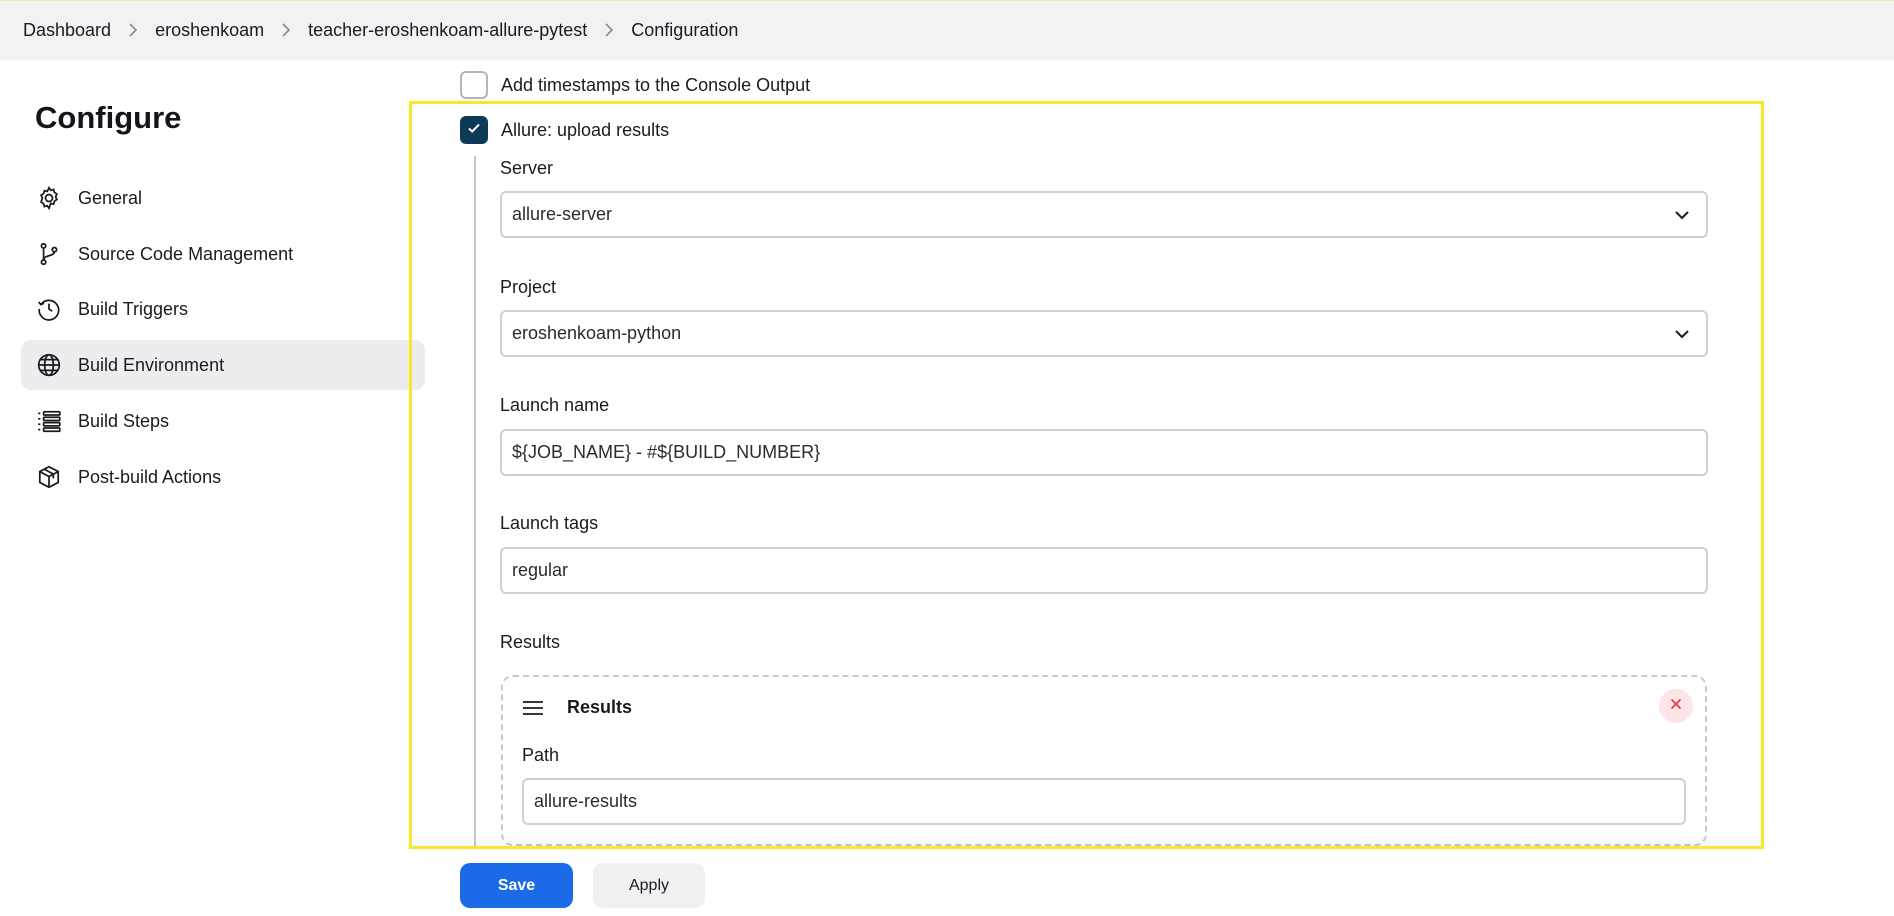  Describe the element at coordinates (597, 333) in the screenshot. I see `project-select-value: eroshenkoam-python` at that location.